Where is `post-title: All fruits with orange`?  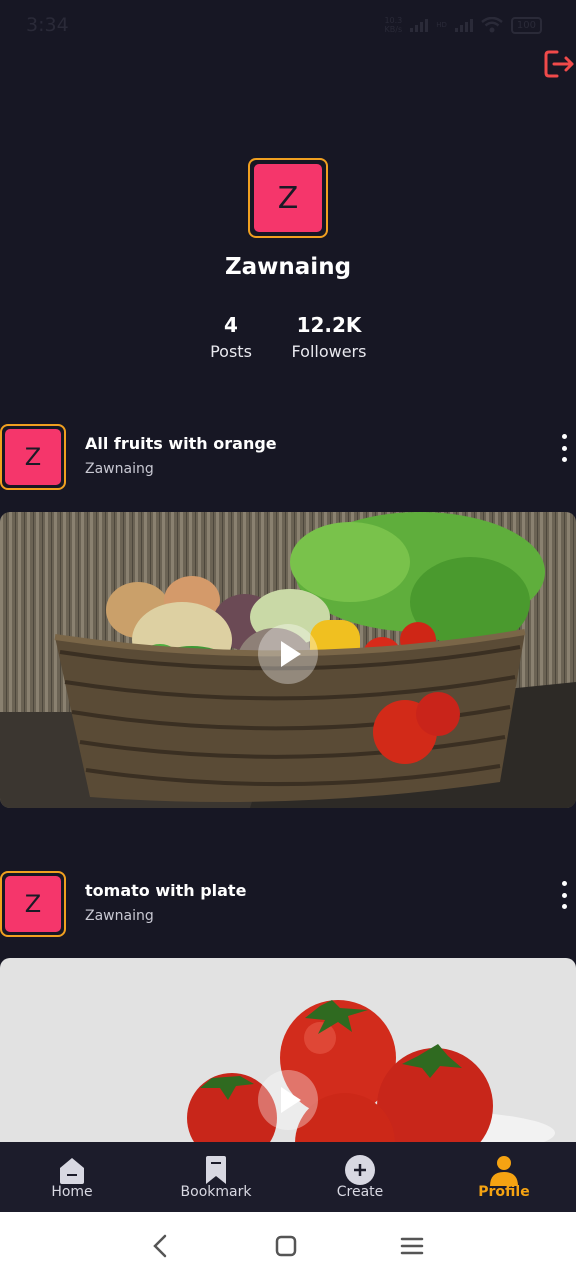 post-title: All fruits with orange is located at coordinates (181, 443).